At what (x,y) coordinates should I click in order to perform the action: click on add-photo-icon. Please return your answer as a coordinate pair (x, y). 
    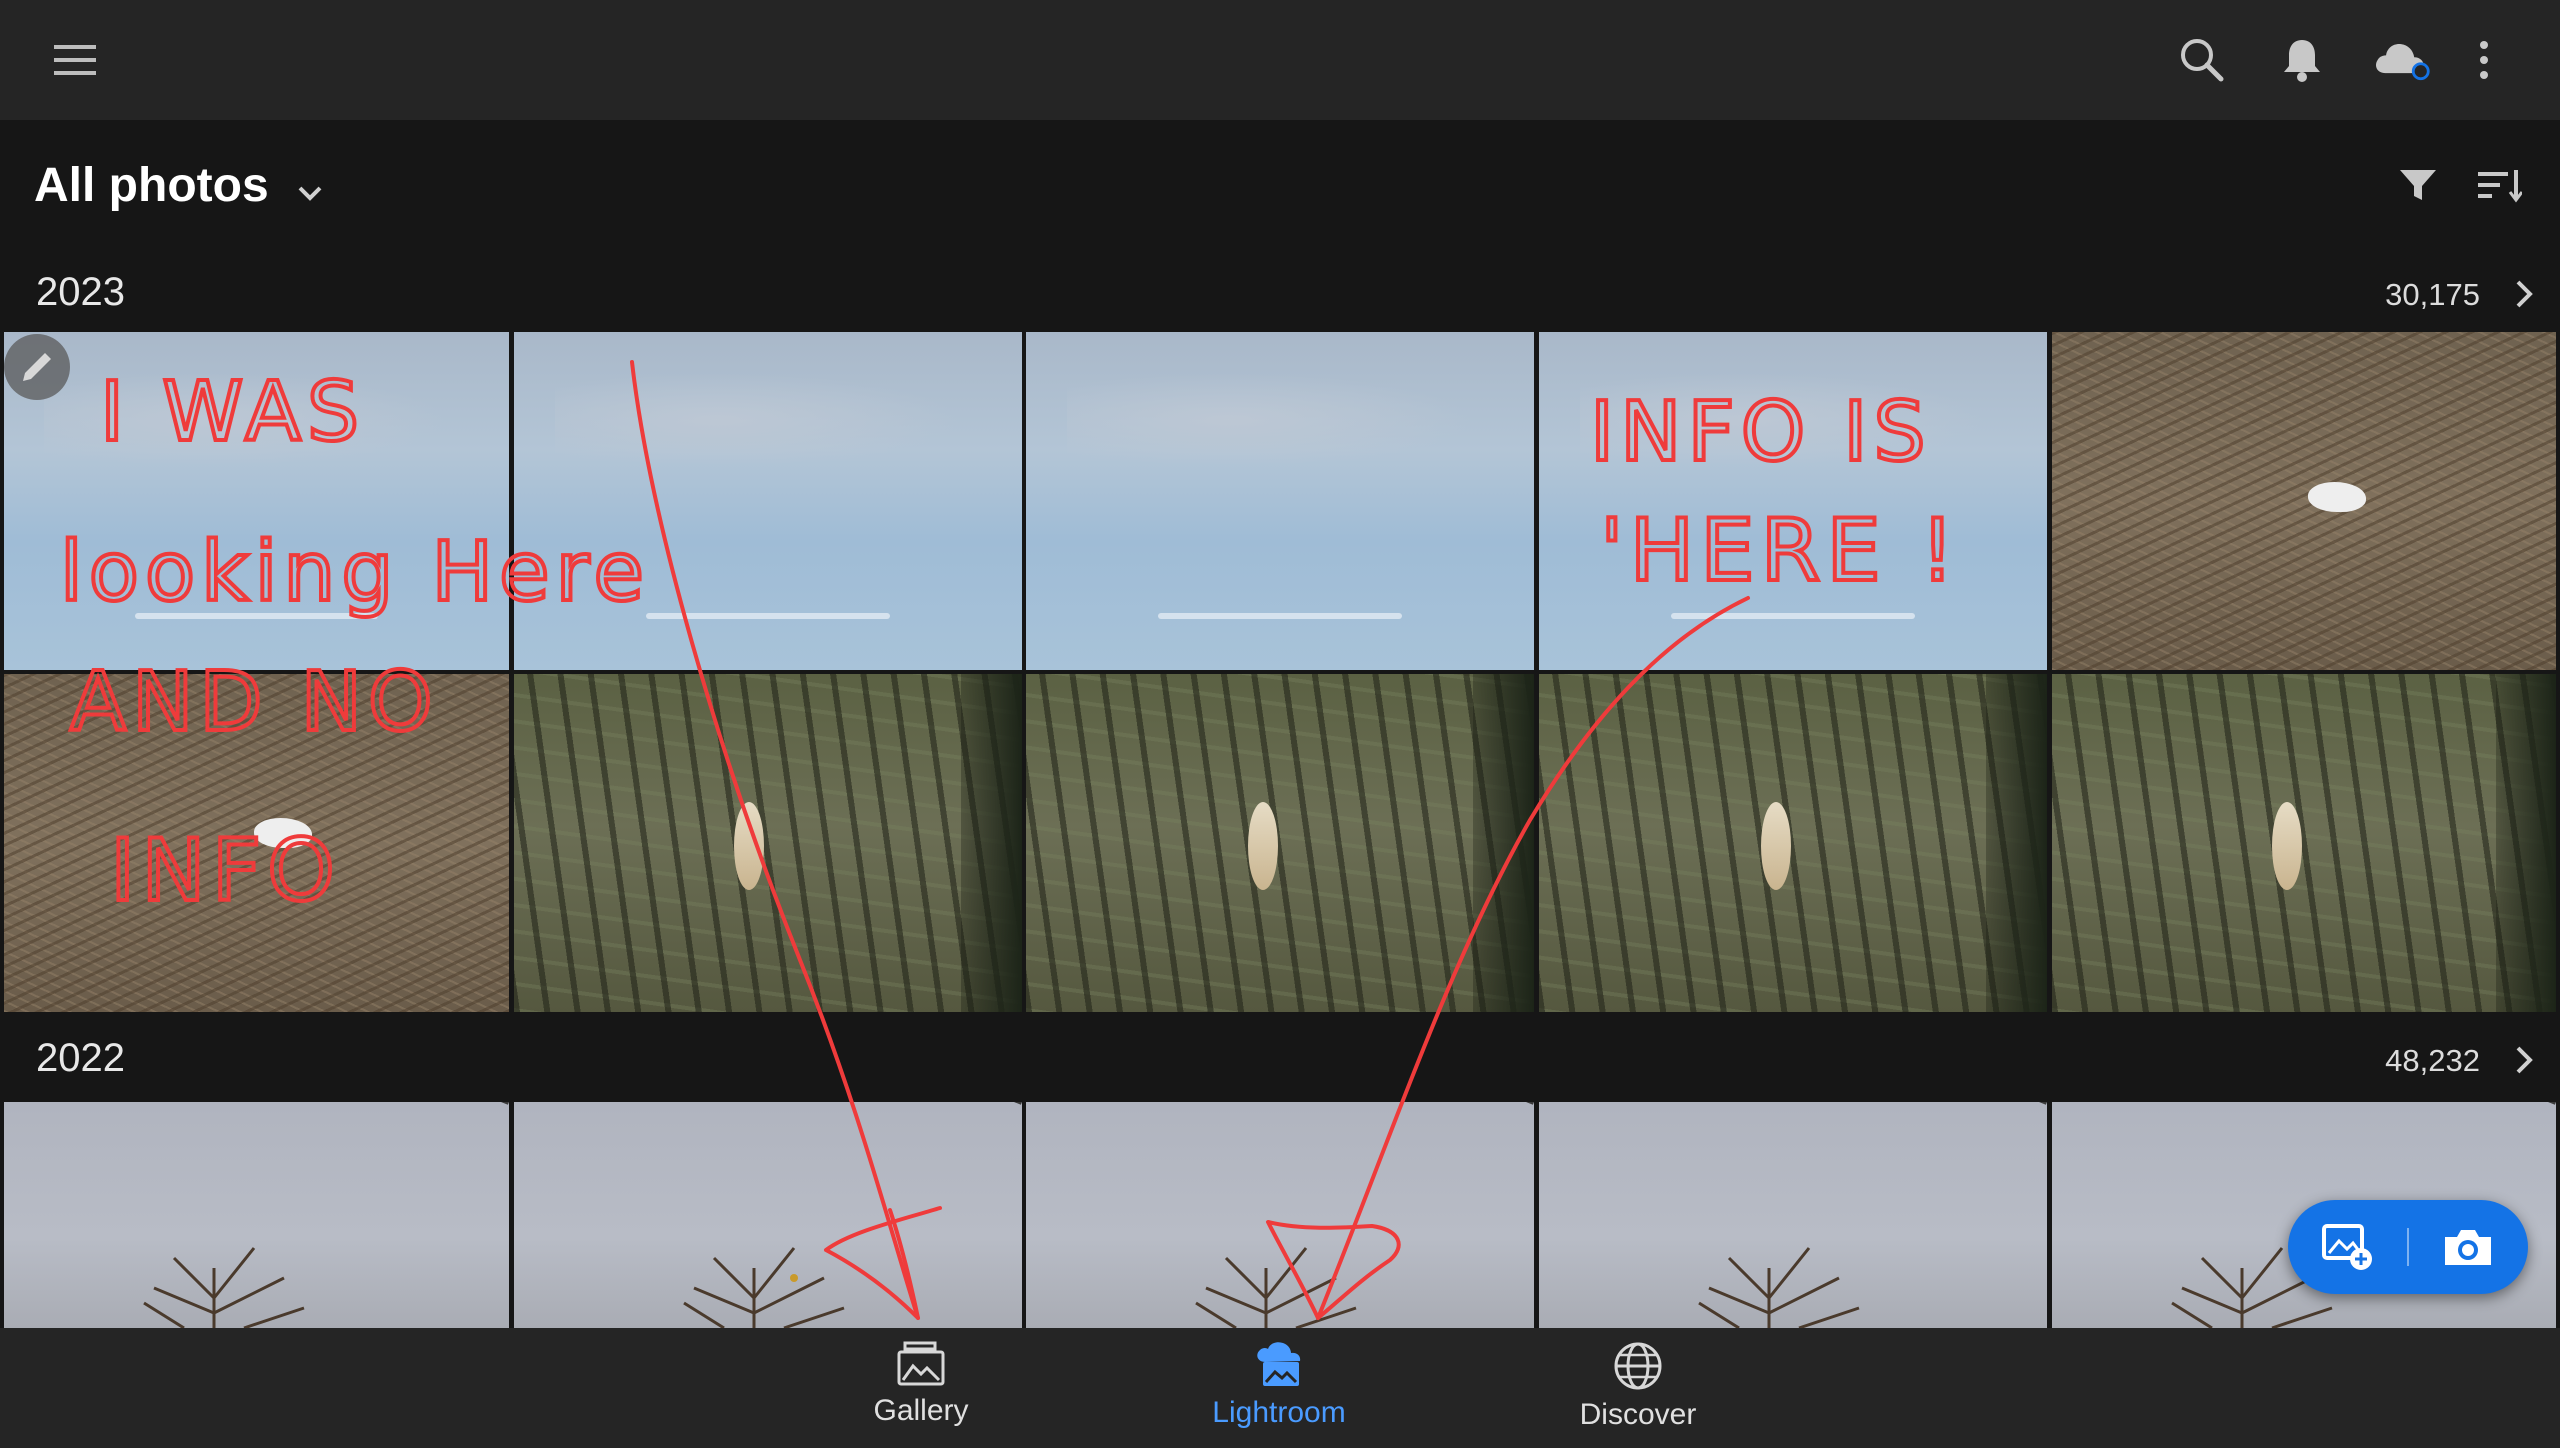
    Looking at the image, I should click on (2348, 1247).